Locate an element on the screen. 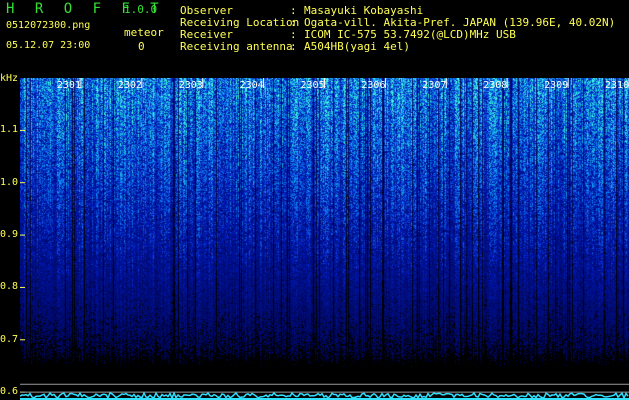 The height and width of the screenshot is (400, 629). file-name: 0512072300.png is located at coordinates (48, 25).